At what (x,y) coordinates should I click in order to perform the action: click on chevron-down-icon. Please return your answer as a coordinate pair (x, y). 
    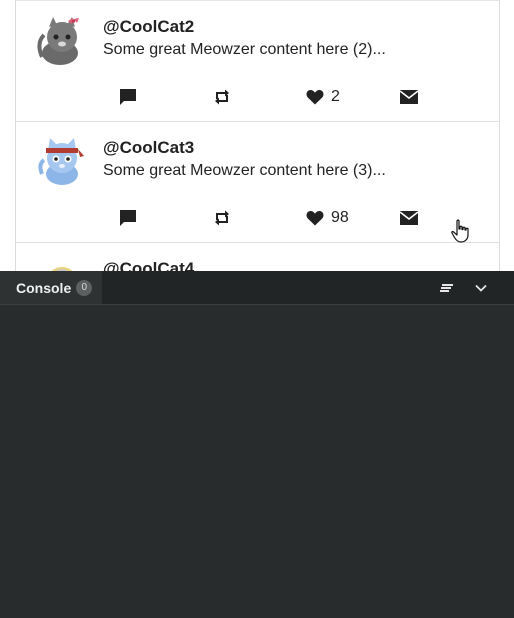
    Looking at the image, I should click on (481, 288).